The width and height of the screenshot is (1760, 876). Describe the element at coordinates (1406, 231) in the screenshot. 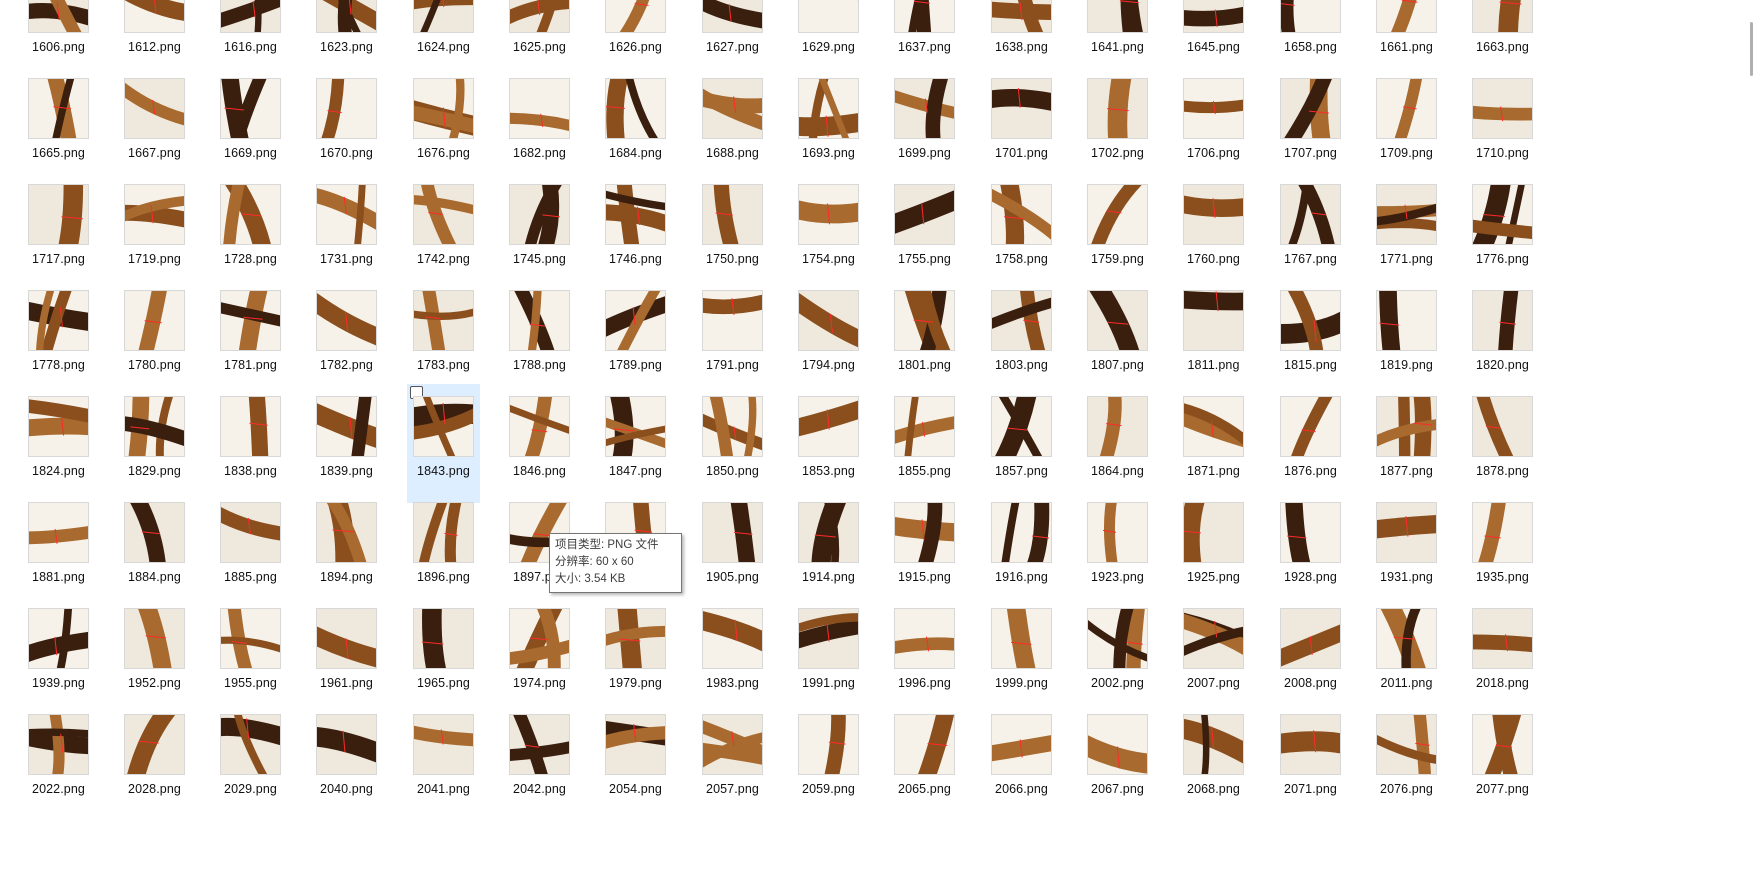

I see `file-item: 1771.png` at that location.